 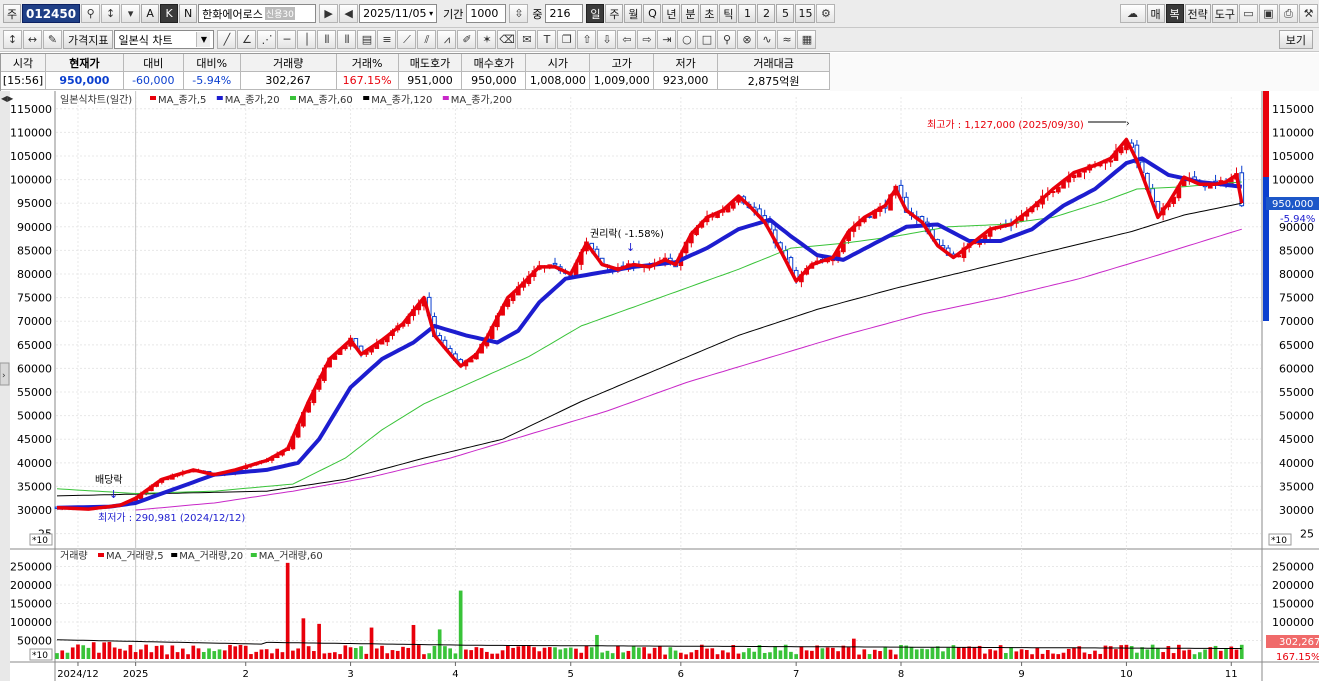 What do you see at coordinates (347, 39) in the screenshot?
I see `period-tool-icon: ⦀` at bounding box center [347, 39].